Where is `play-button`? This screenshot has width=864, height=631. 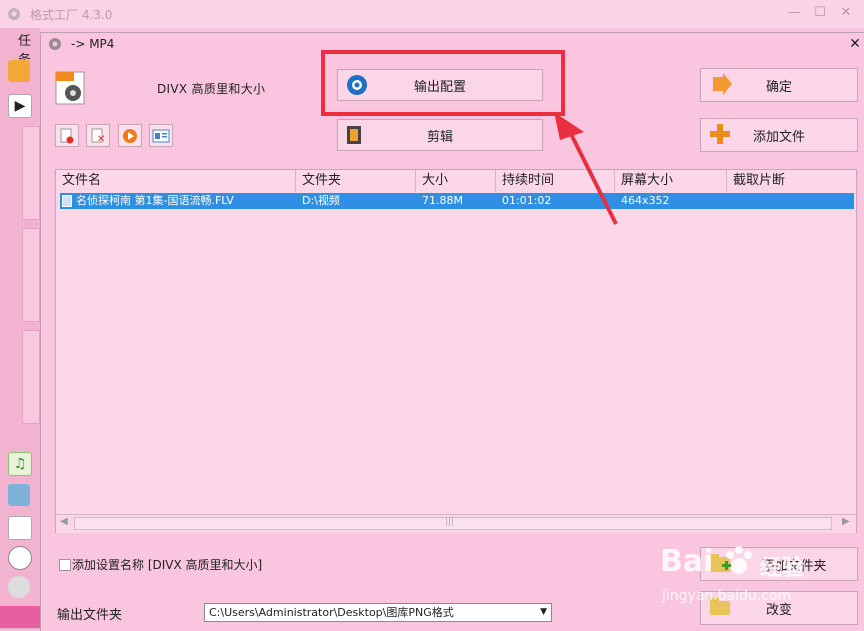
play-button is located at coordinates (130, 135).